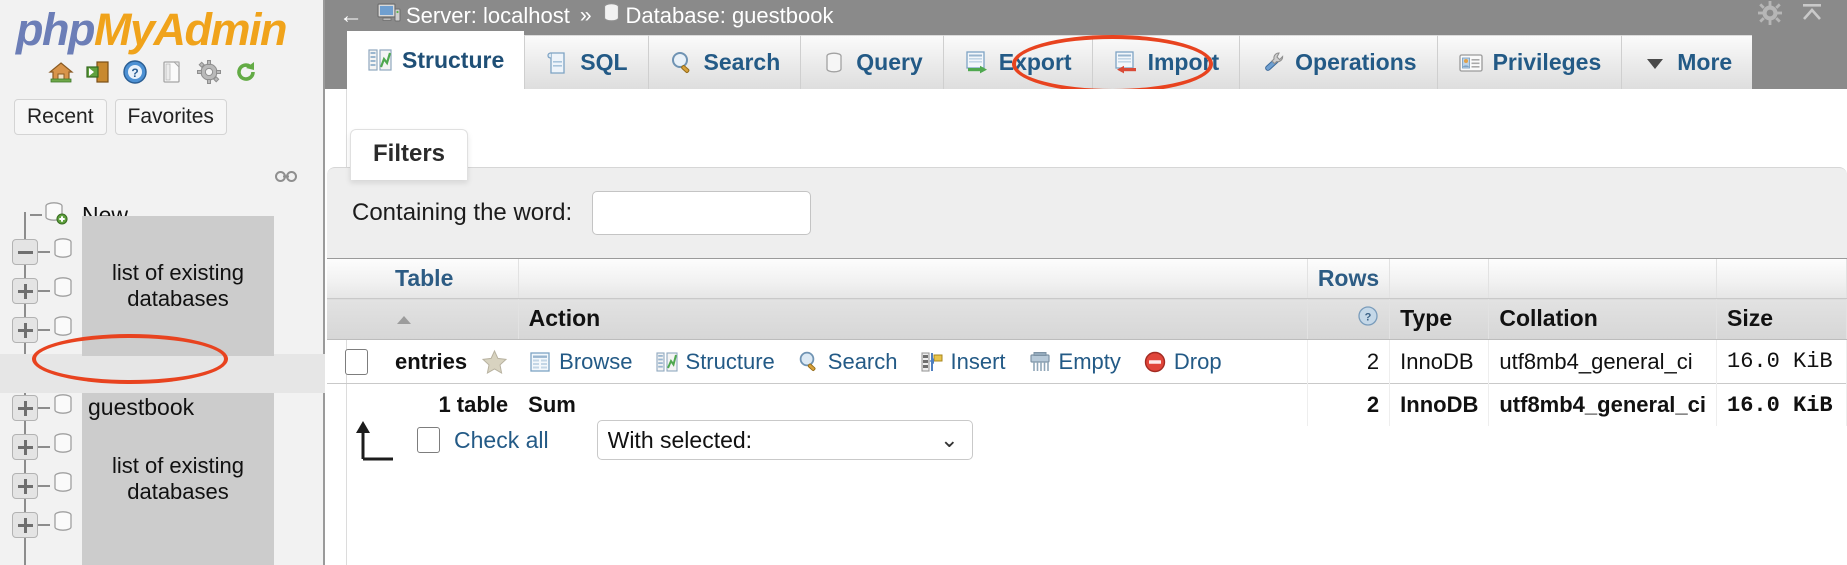  I want to click on favorites-button: Favorites, so click(170, 117).